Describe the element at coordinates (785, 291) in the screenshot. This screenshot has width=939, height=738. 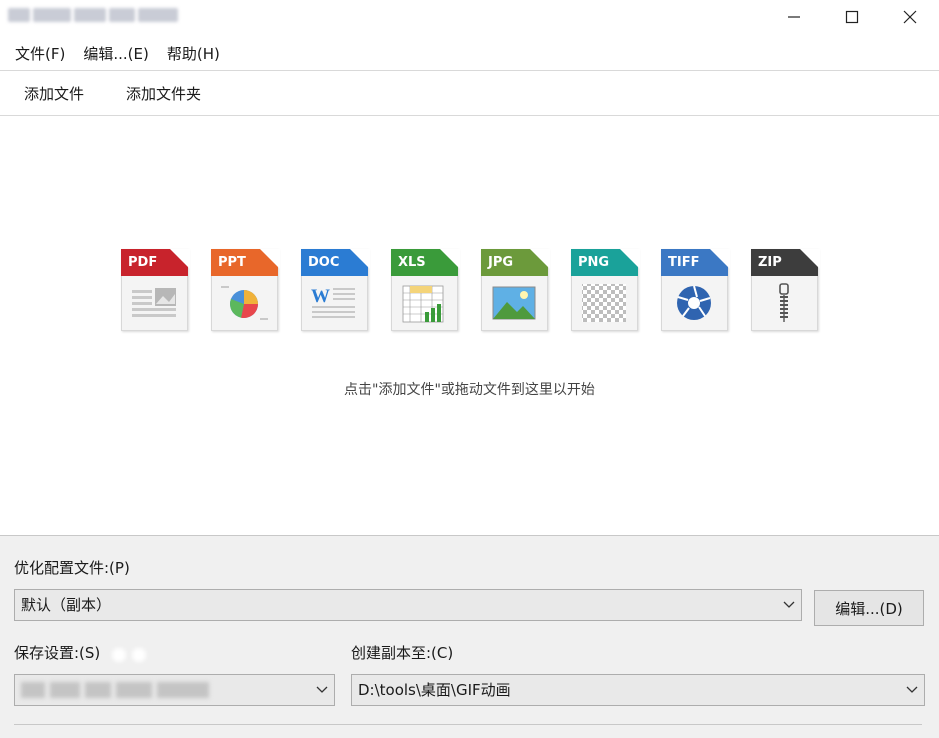
I see `zip-file-icon: ZIP` at that location.